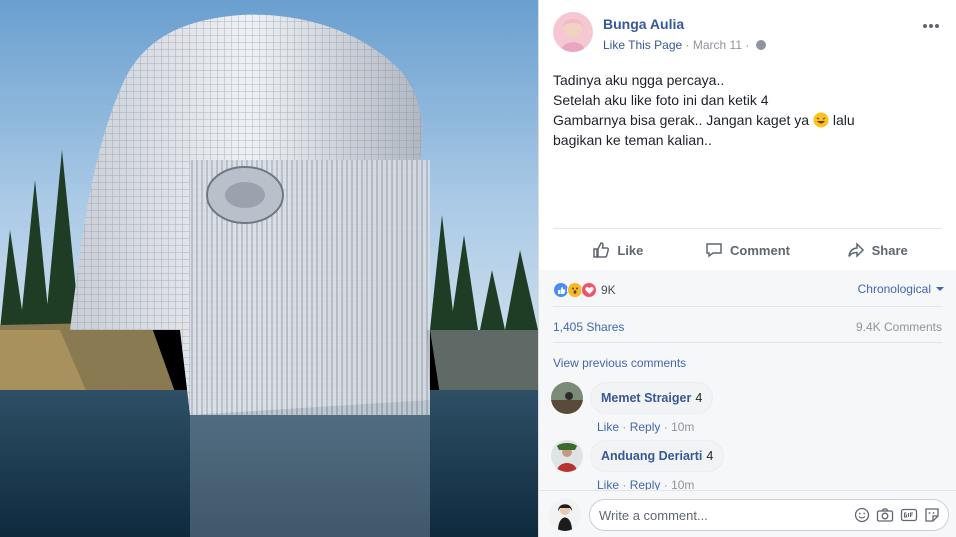 The image size is (956, 537). What do you see at coordinates (630, 250) in the screenshot?
I see `like-label: Like` at bounding box center [630, 250].